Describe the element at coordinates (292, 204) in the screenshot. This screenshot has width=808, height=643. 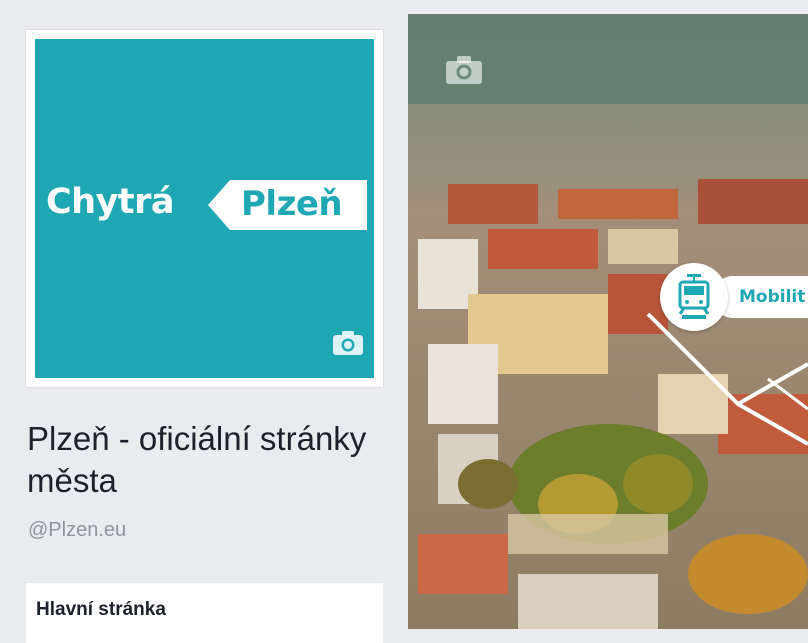
I see `logo-text-plzen: Plzeň` at that location.